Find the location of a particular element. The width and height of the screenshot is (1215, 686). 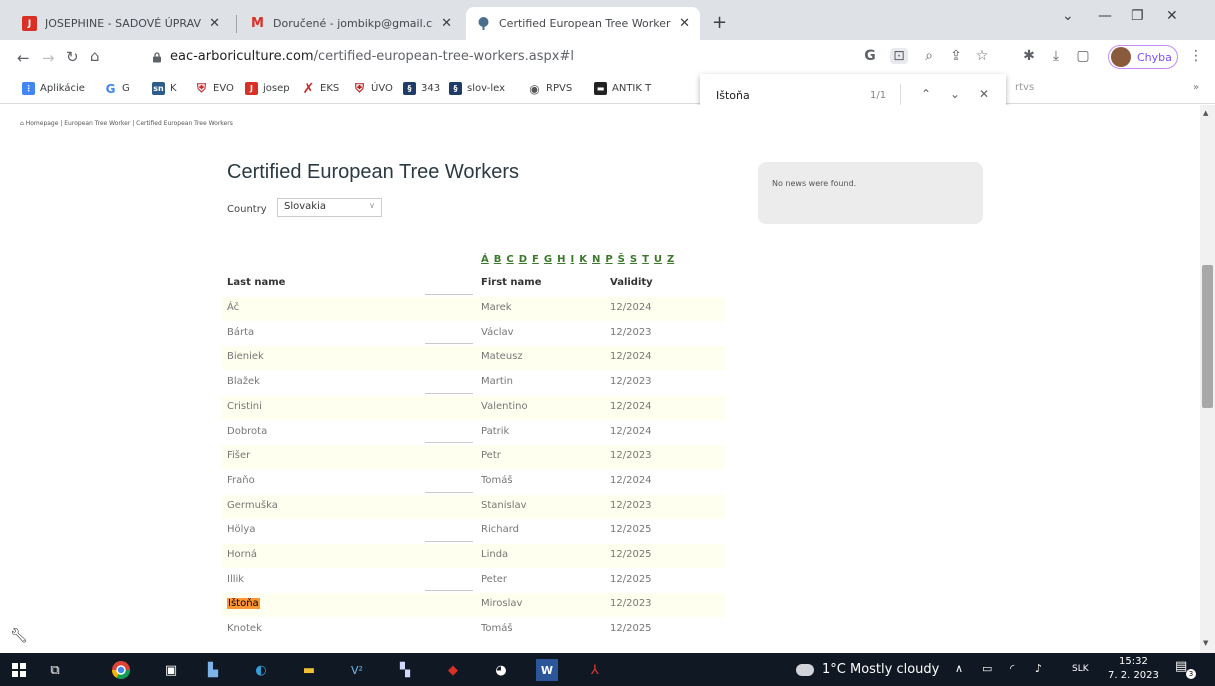

language-indicator: SLK is located at coordinates (1080, 669).